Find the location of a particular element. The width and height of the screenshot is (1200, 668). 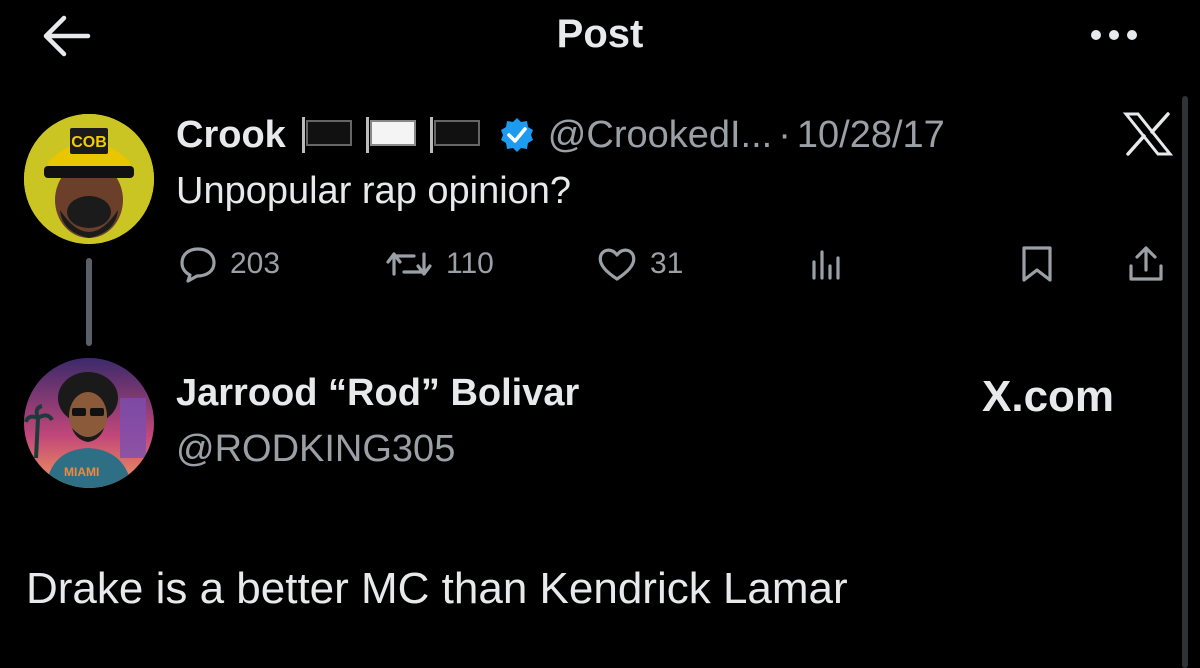

x-com-text: X.com is located at coordinates (1048, 396).